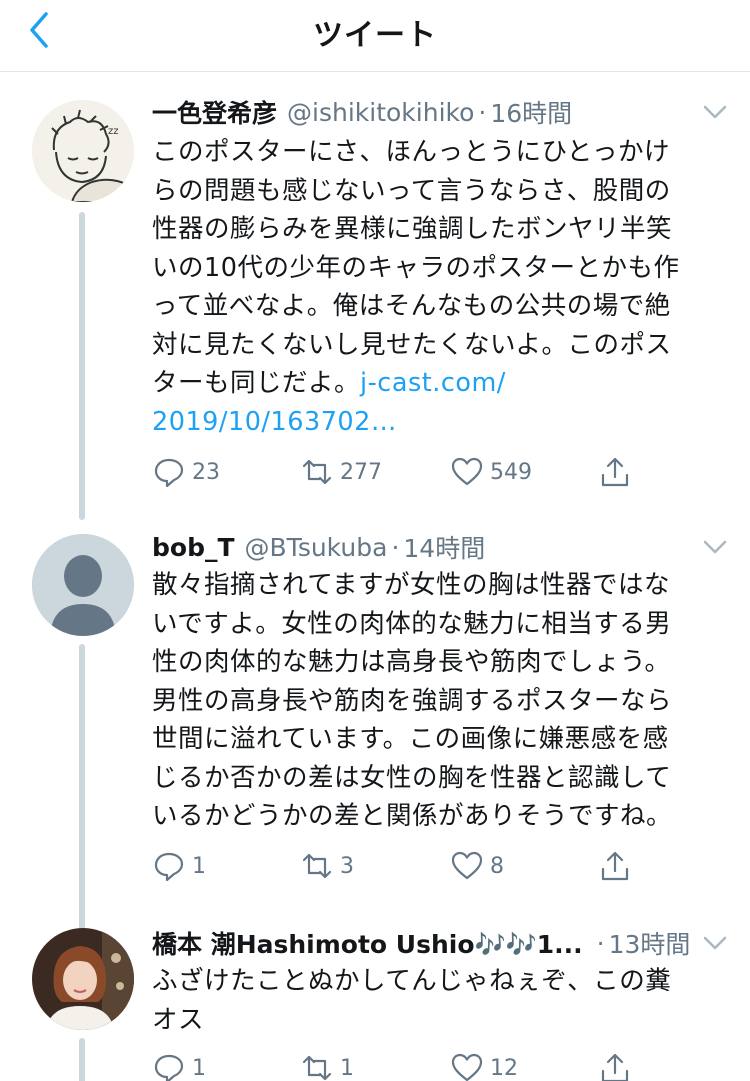 The width and height of the screenshot is (750, 1081). Describe the element at coordinates (412, 981) in the screenshot. I see `text-line: ふざけたことぬかしてんじゃねぇぞ、この糞` at that location.